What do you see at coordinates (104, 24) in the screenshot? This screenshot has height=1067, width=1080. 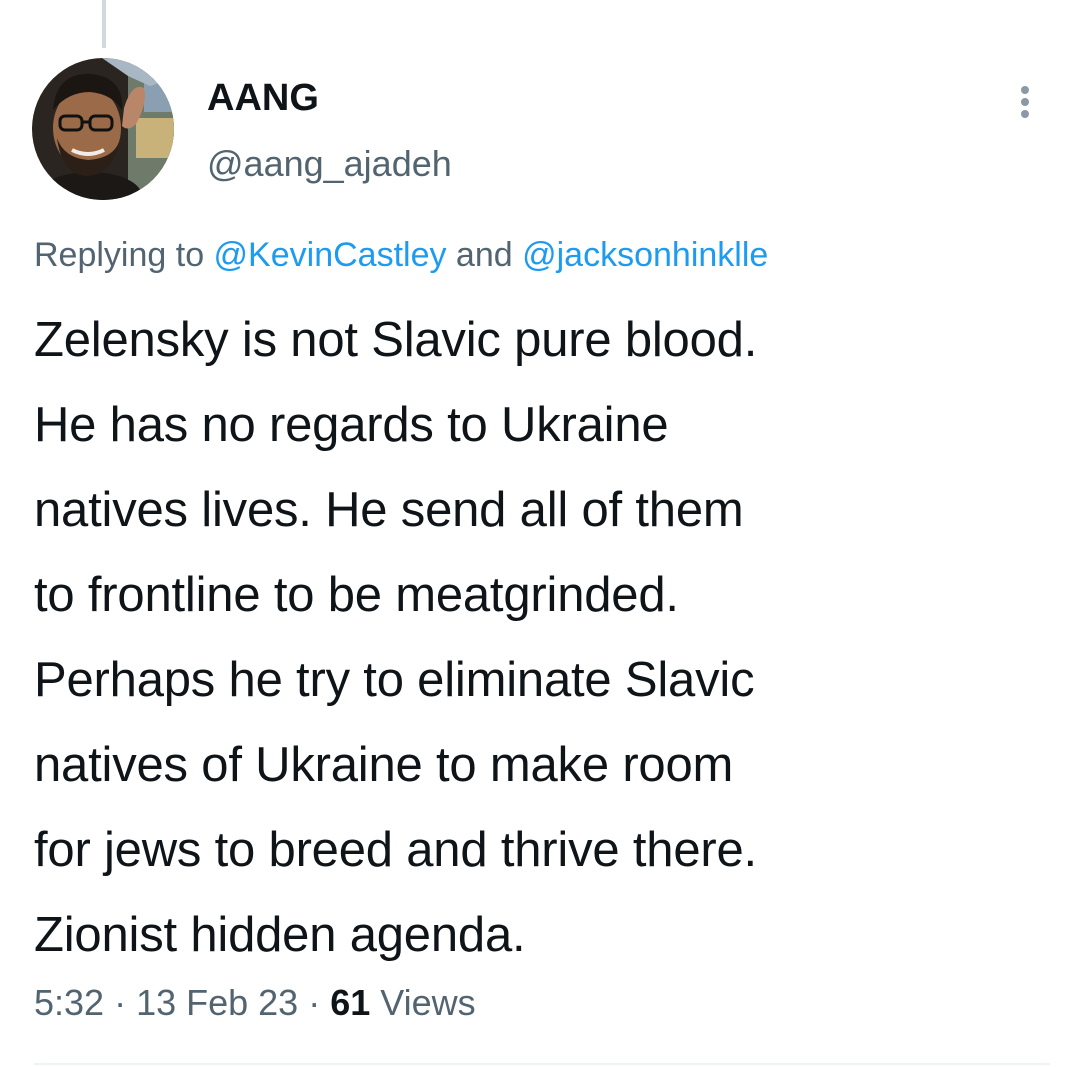 I see `thread-connector-line` at bounding box center [104, 24].